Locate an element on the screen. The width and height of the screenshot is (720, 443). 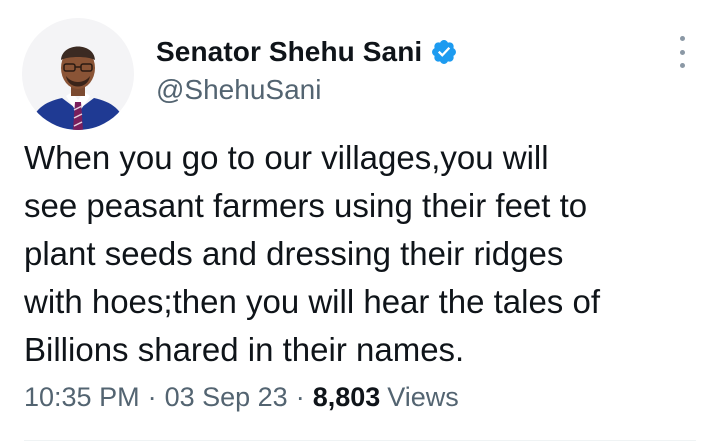
user-handle: @ShehuSani is located at coordinates (307, 90).